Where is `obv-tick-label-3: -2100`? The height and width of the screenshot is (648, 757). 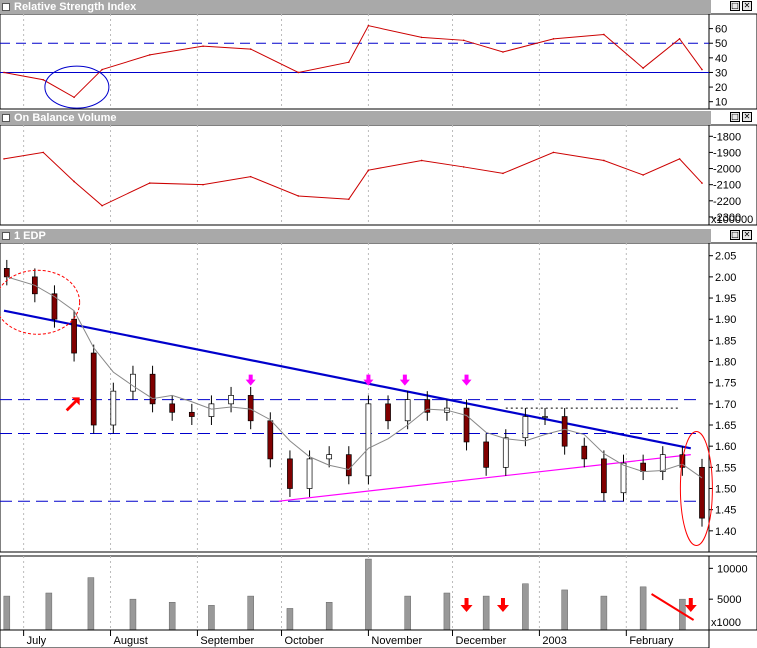
obv-tick-label-3: -2100 is located at coordinates (727, 186).